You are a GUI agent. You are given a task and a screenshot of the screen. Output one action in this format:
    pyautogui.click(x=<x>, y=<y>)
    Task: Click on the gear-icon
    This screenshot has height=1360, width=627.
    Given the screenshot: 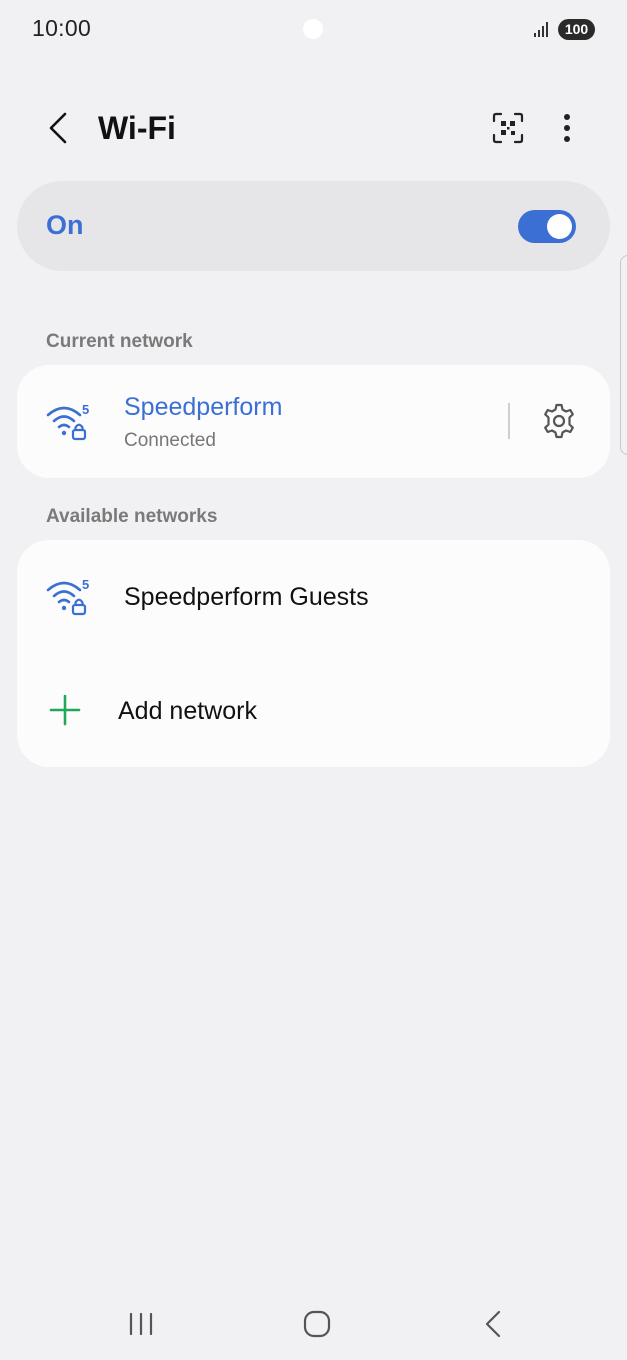 What is the action you would take?
    pyautogui.click(x=559, y=421)
    